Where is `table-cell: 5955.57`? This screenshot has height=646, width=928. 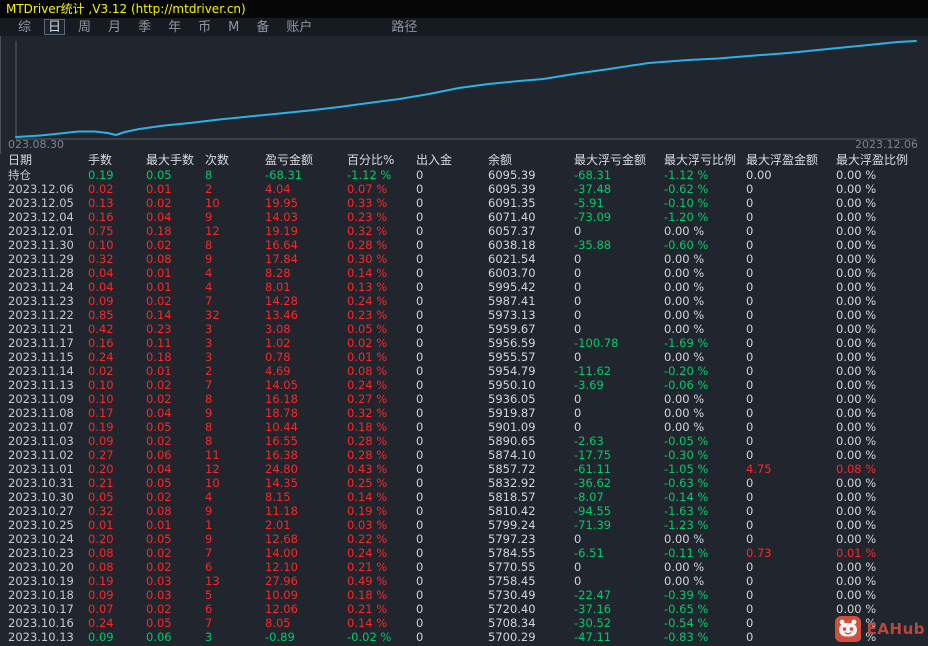 table-cell: 5955.57 is located at coordinates (512, 357).